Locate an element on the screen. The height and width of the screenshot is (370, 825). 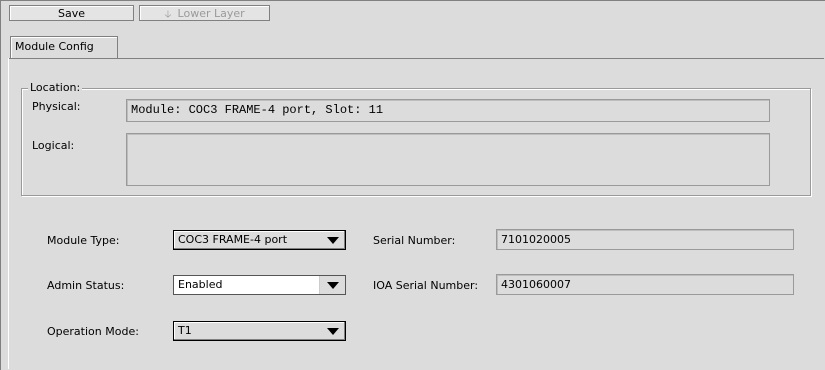
module-type-dropdown: COC3 FRAME-4 port is located at coordinates (259, 240).